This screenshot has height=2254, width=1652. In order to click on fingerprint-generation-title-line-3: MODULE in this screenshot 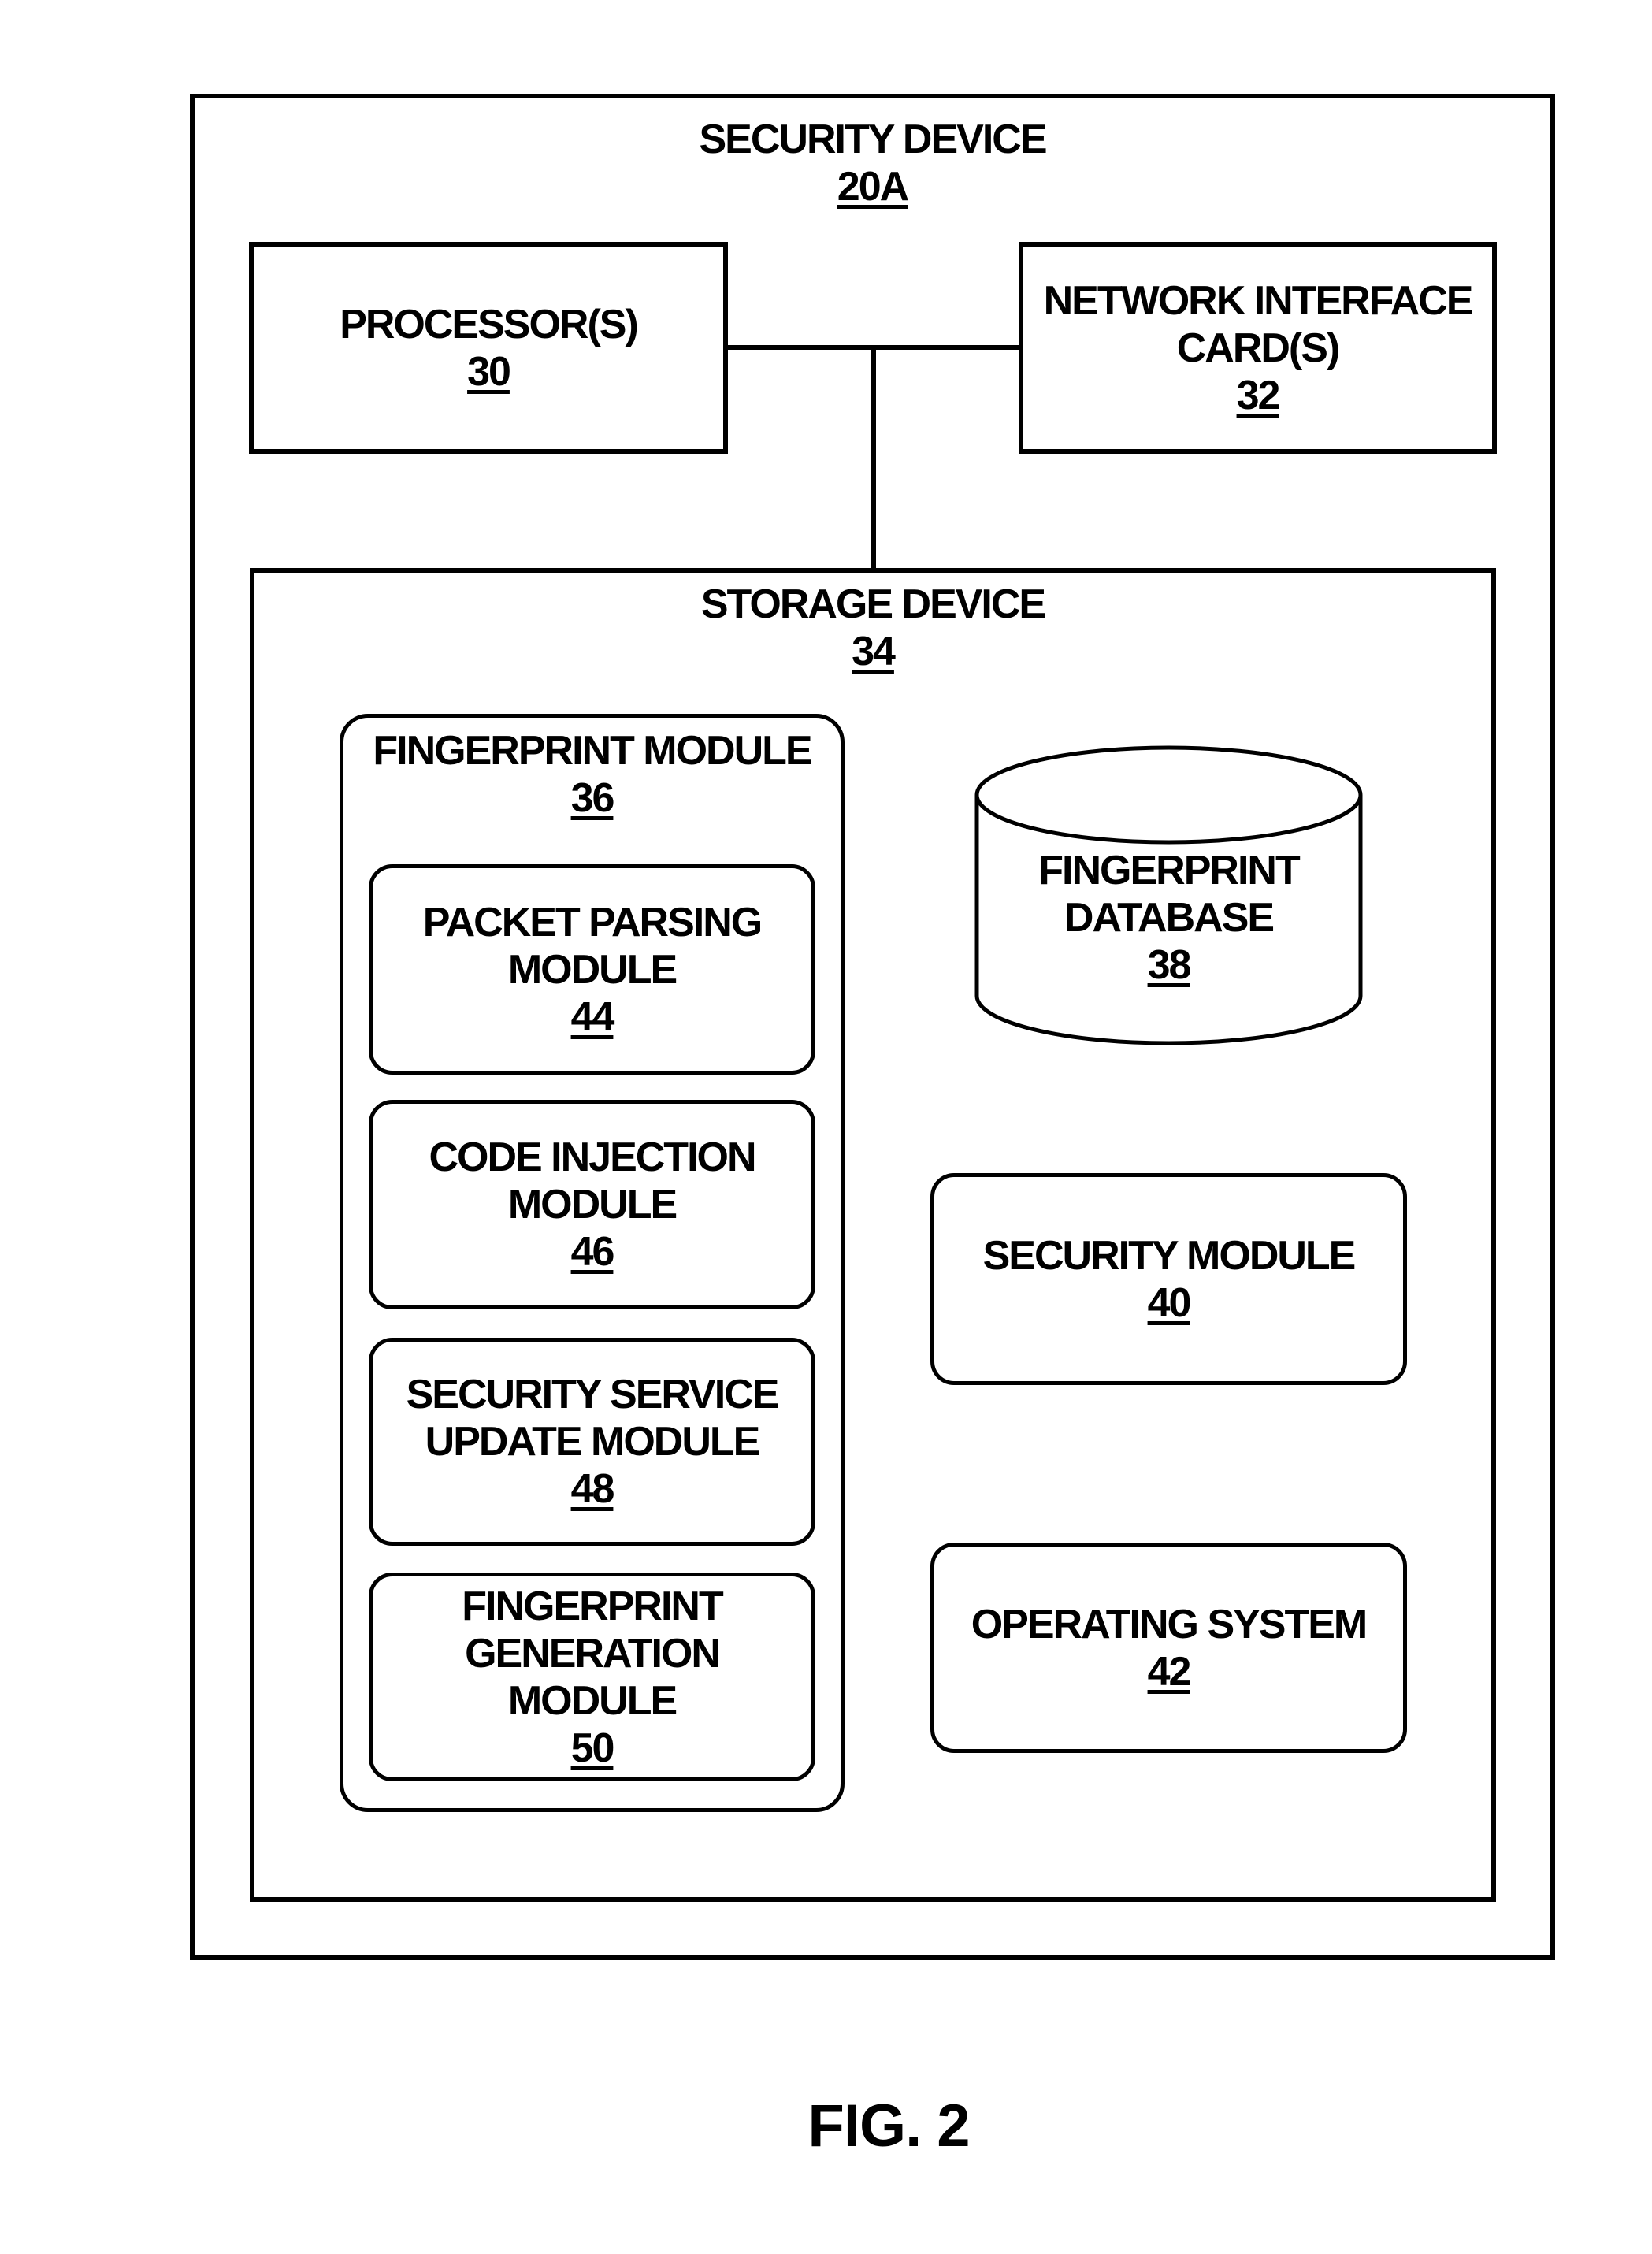, I will do `click(592, 1700)`.